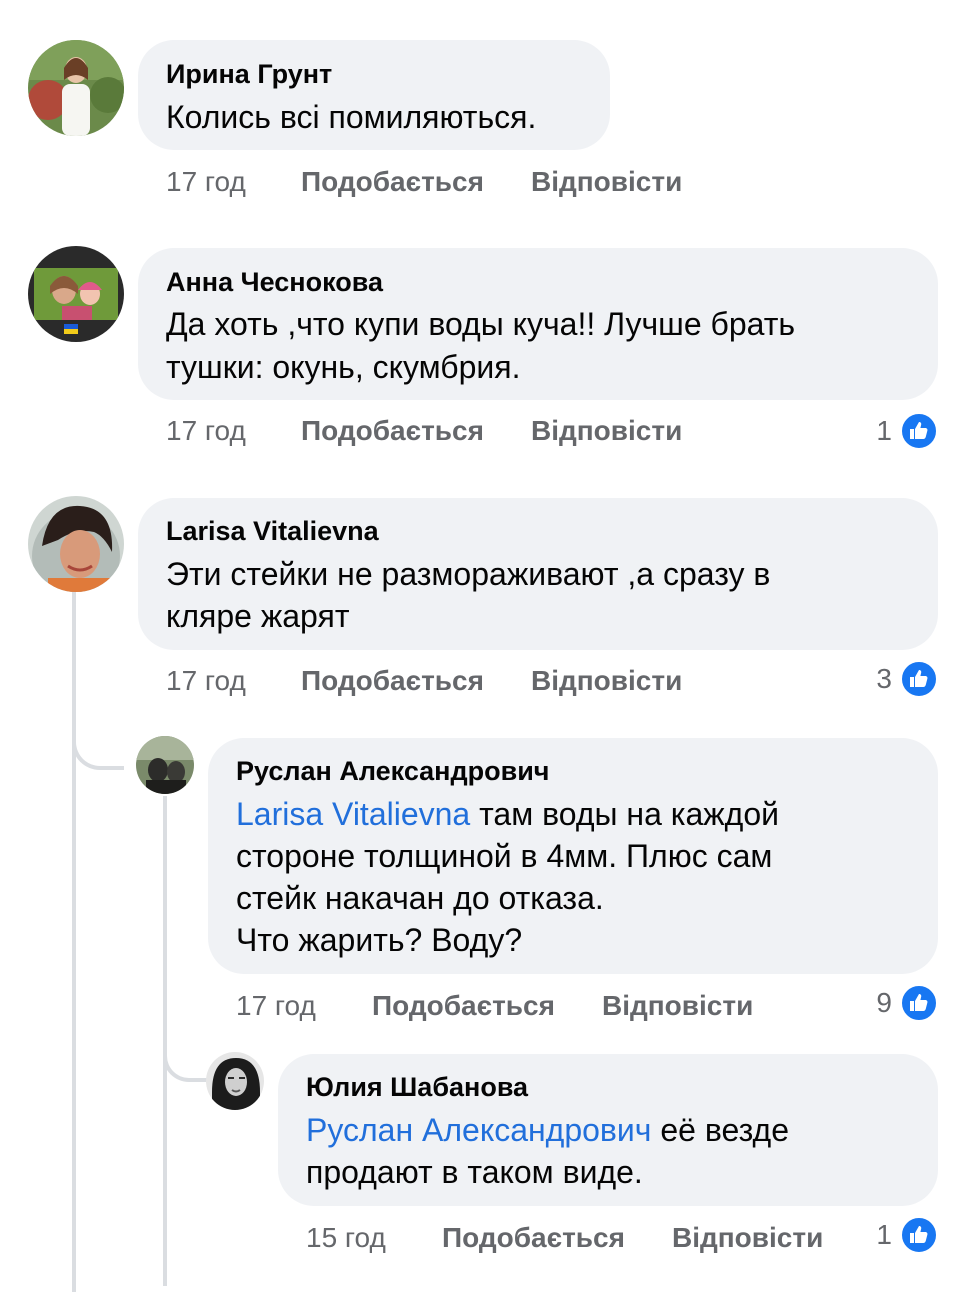 The image size is (963, 1292). I want to click on comment-text: тушки: окунь, скумбрия., so click(343, 367).